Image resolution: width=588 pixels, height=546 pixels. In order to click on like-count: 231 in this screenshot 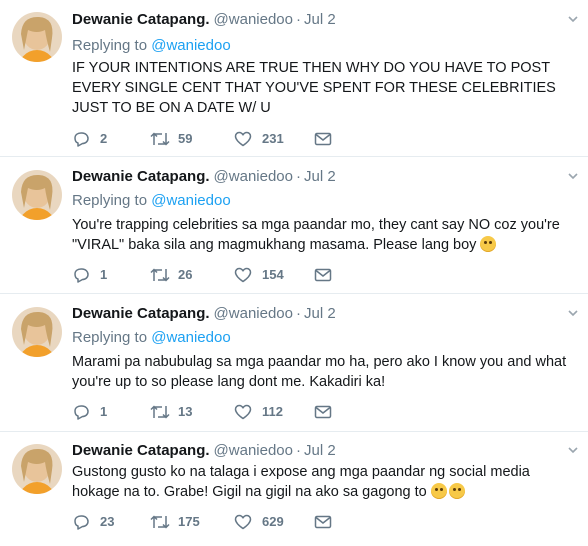, I will do `click(273, 138)`.